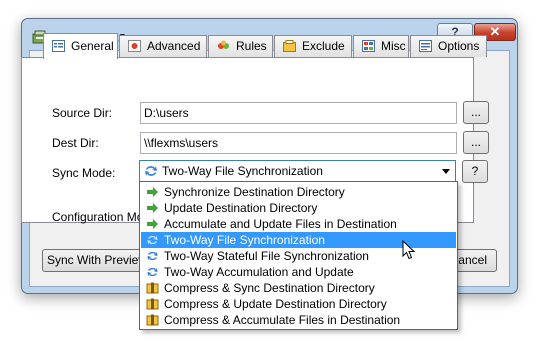  What do you see at coordinates (368, 46) in the screenshot?
I see `misc-tab-icon` at bounding box center [368, 46].